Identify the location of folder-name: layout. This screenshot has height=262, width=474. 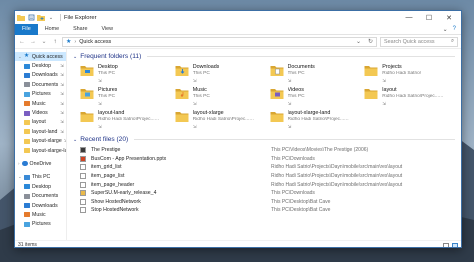
(389, 90).